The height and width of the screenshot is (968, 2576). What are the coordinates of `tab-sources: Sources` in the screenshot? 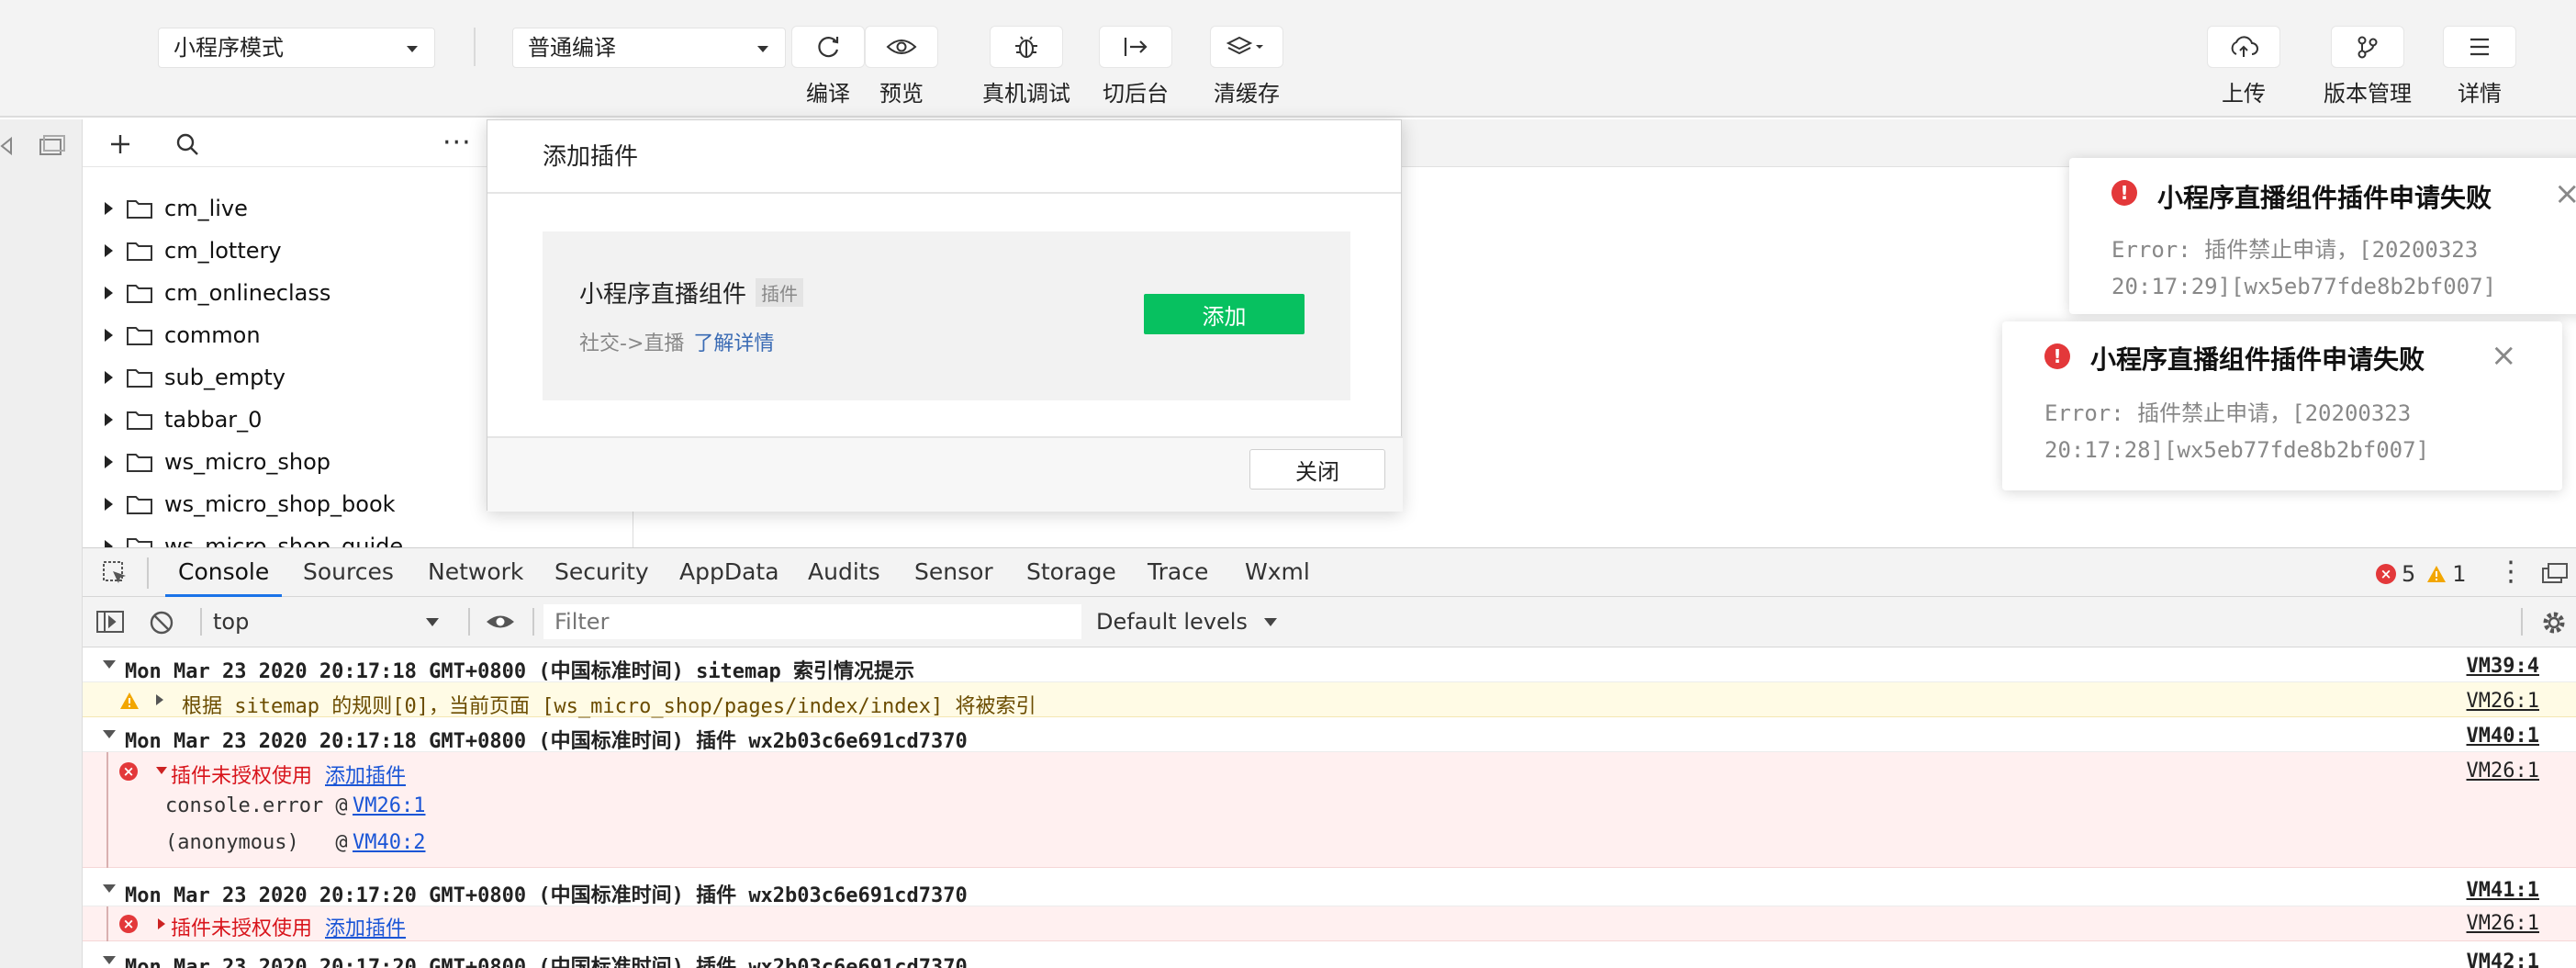 It's located at (348, 572).